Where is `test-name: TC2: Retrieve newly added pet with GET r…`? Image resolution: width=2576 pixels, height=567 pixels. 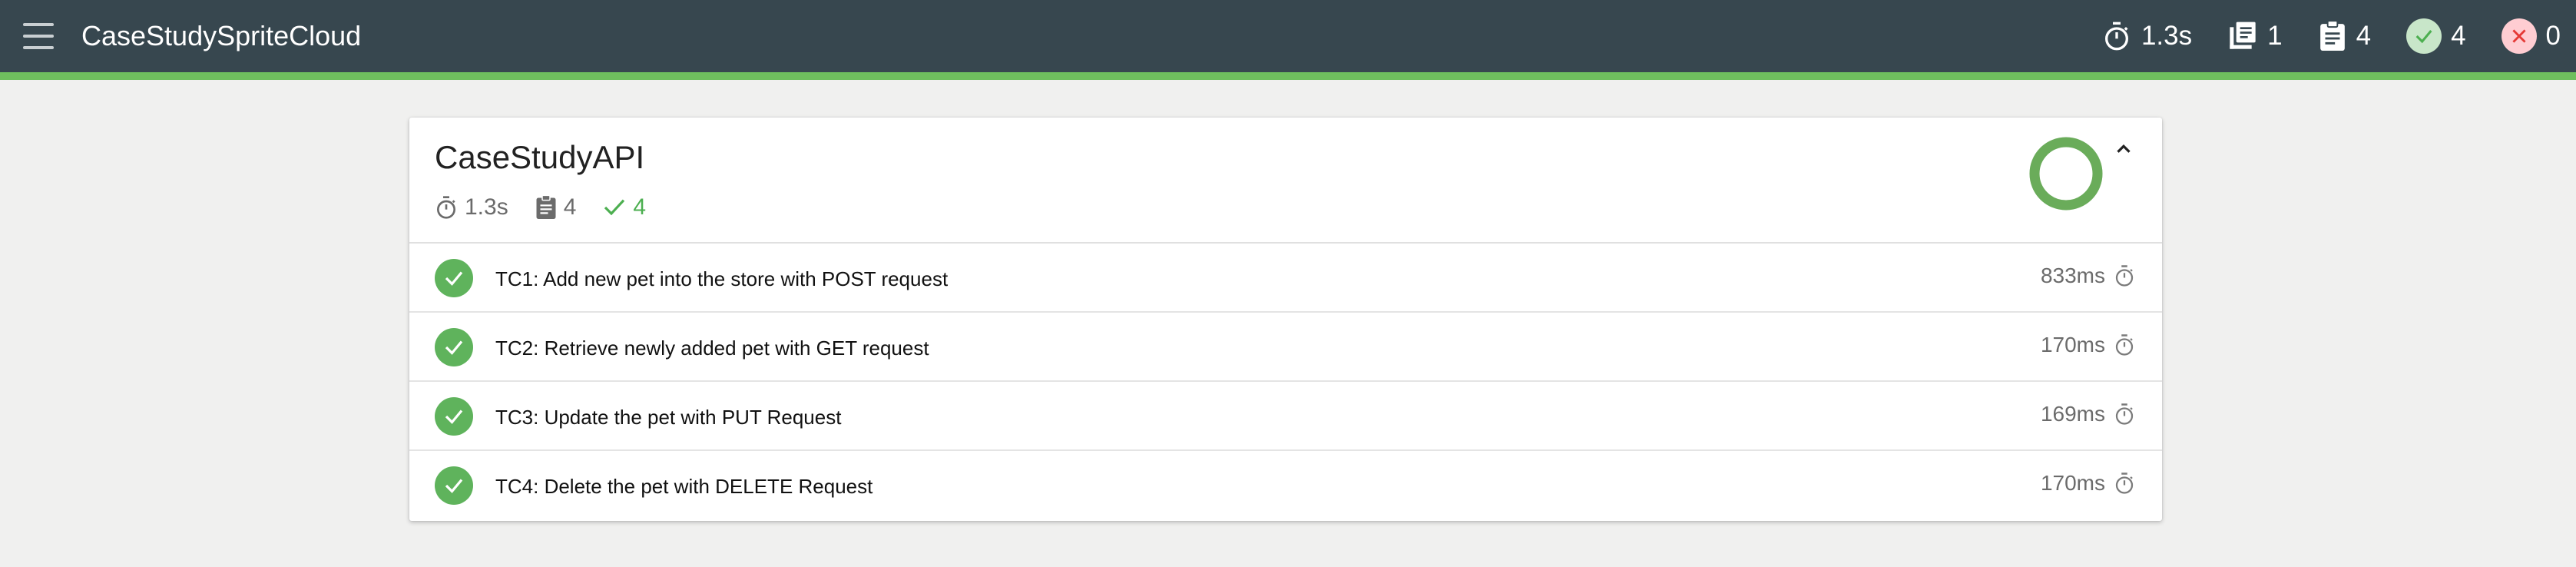
test-name: TC2: Retrieve newly added pet with GET r… is located at coordinates (712, 349).